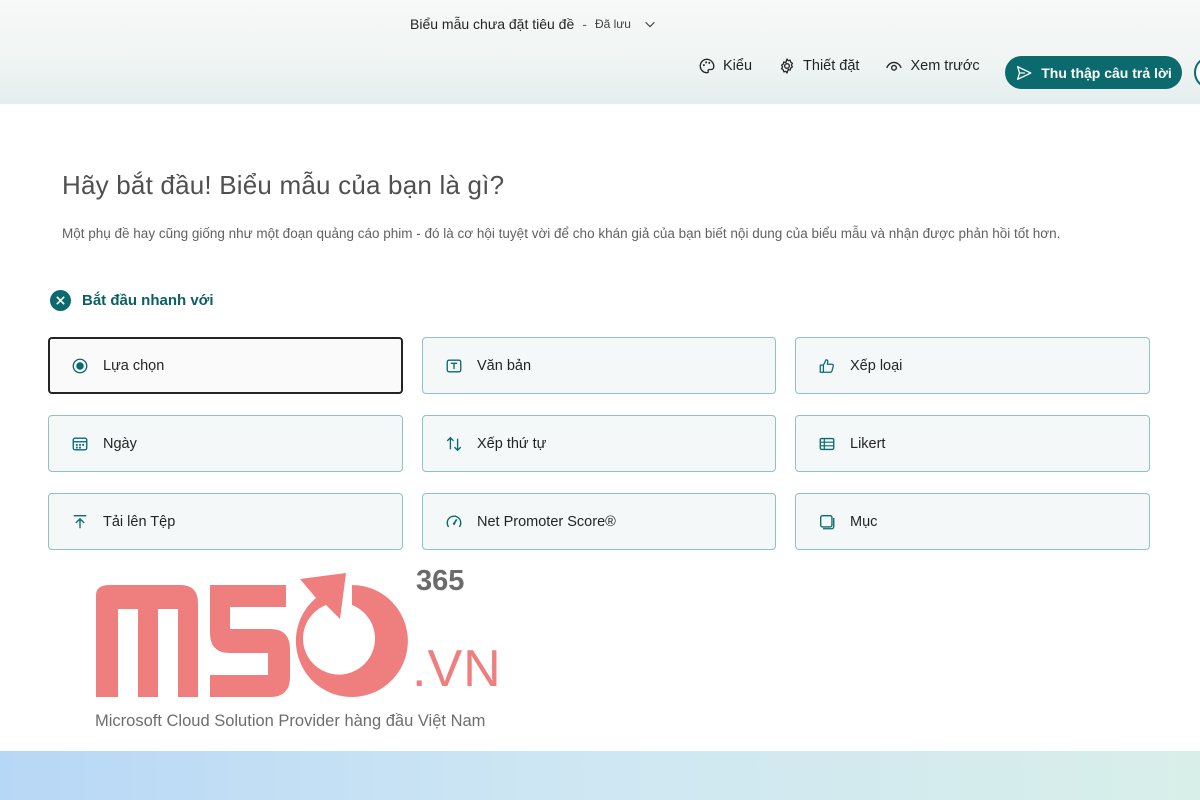 This screenshot has height=800, width=1200. Describe the element at coordinates (440, 581) in the screenshot. I see `logo-number: 365` at that location.